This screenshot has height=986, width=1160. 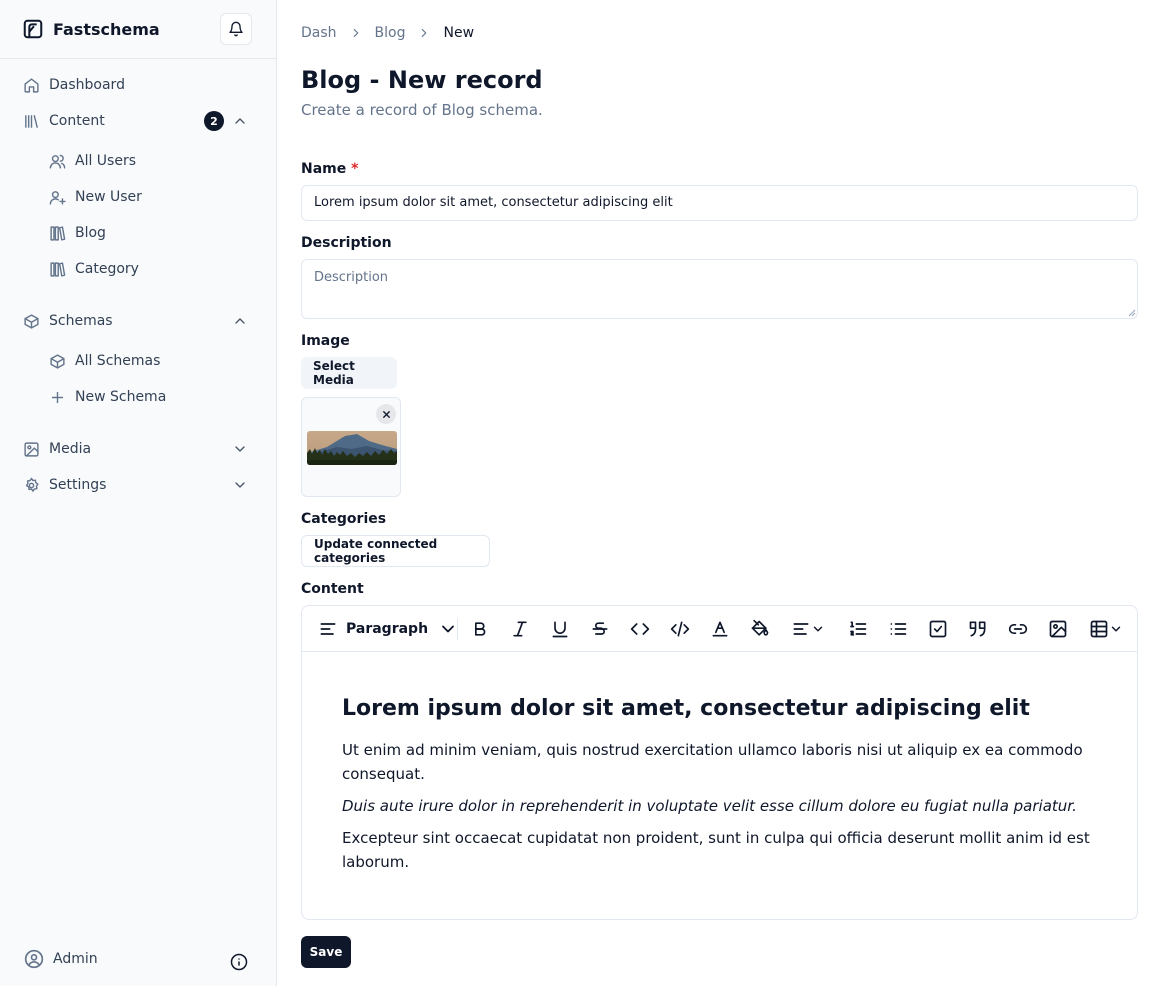 What do you see at coordinates (760, 629) in the screenshot?
I see `highlight-button` at bounding box center [760, 629].